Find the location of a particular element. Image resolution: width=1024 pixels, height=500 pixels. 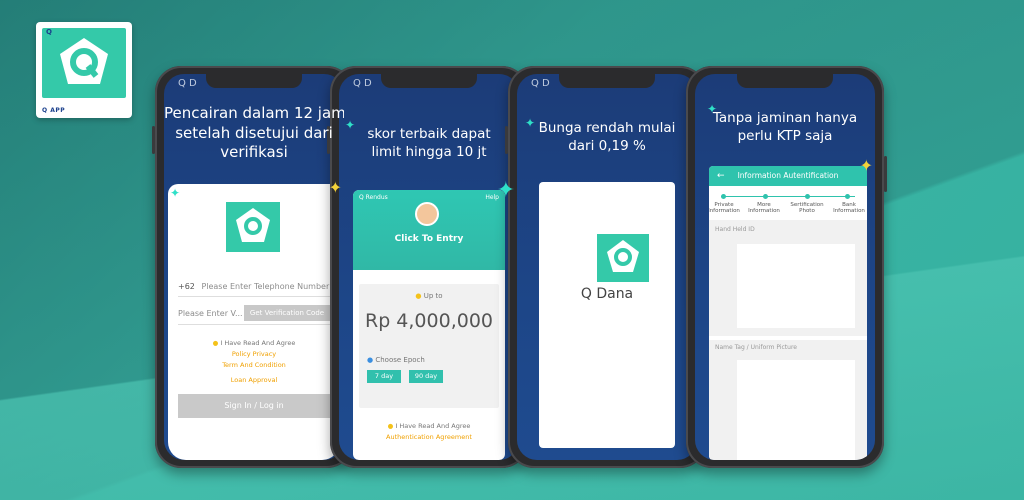

headline-line: perlu KTP saja is located at coordinates (785, 135).